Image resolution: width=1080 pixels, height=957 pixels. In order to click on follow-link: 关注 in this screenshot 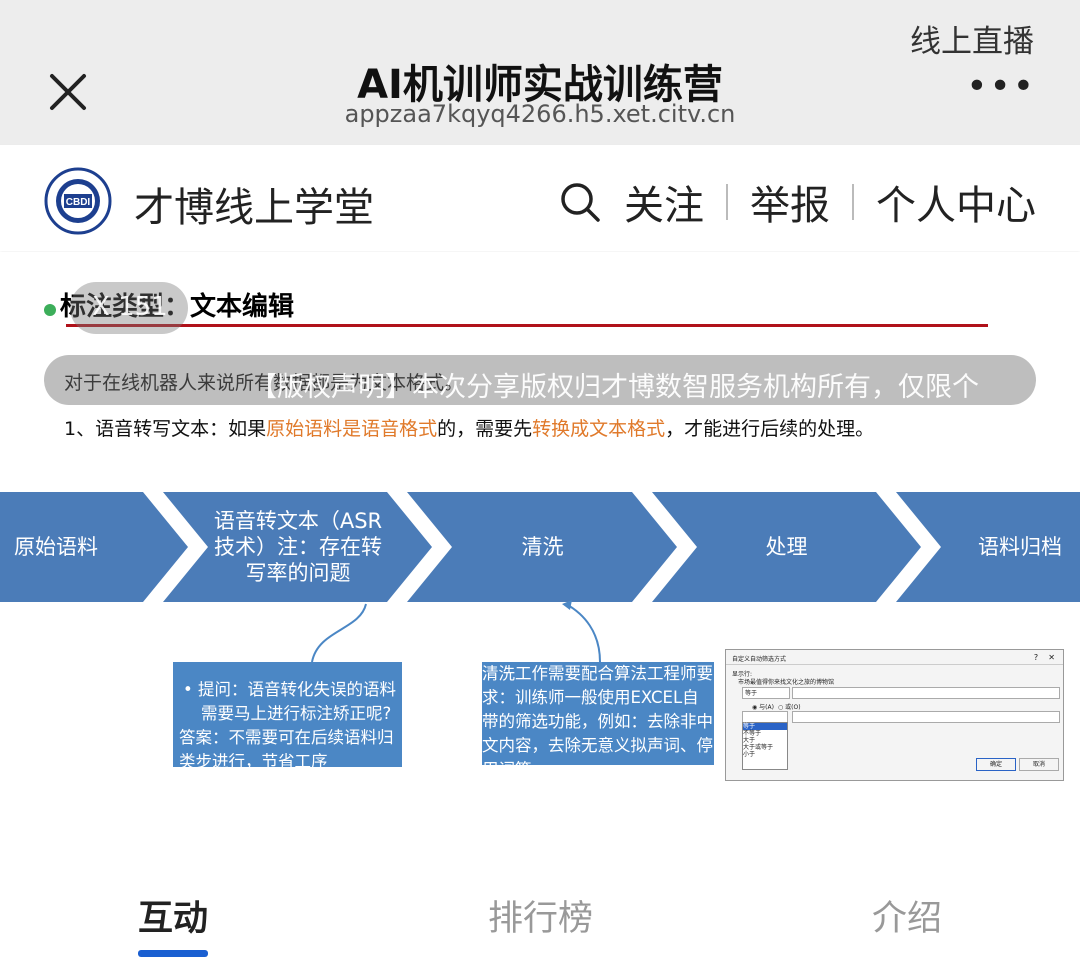, I will do `click(664, 202)`.